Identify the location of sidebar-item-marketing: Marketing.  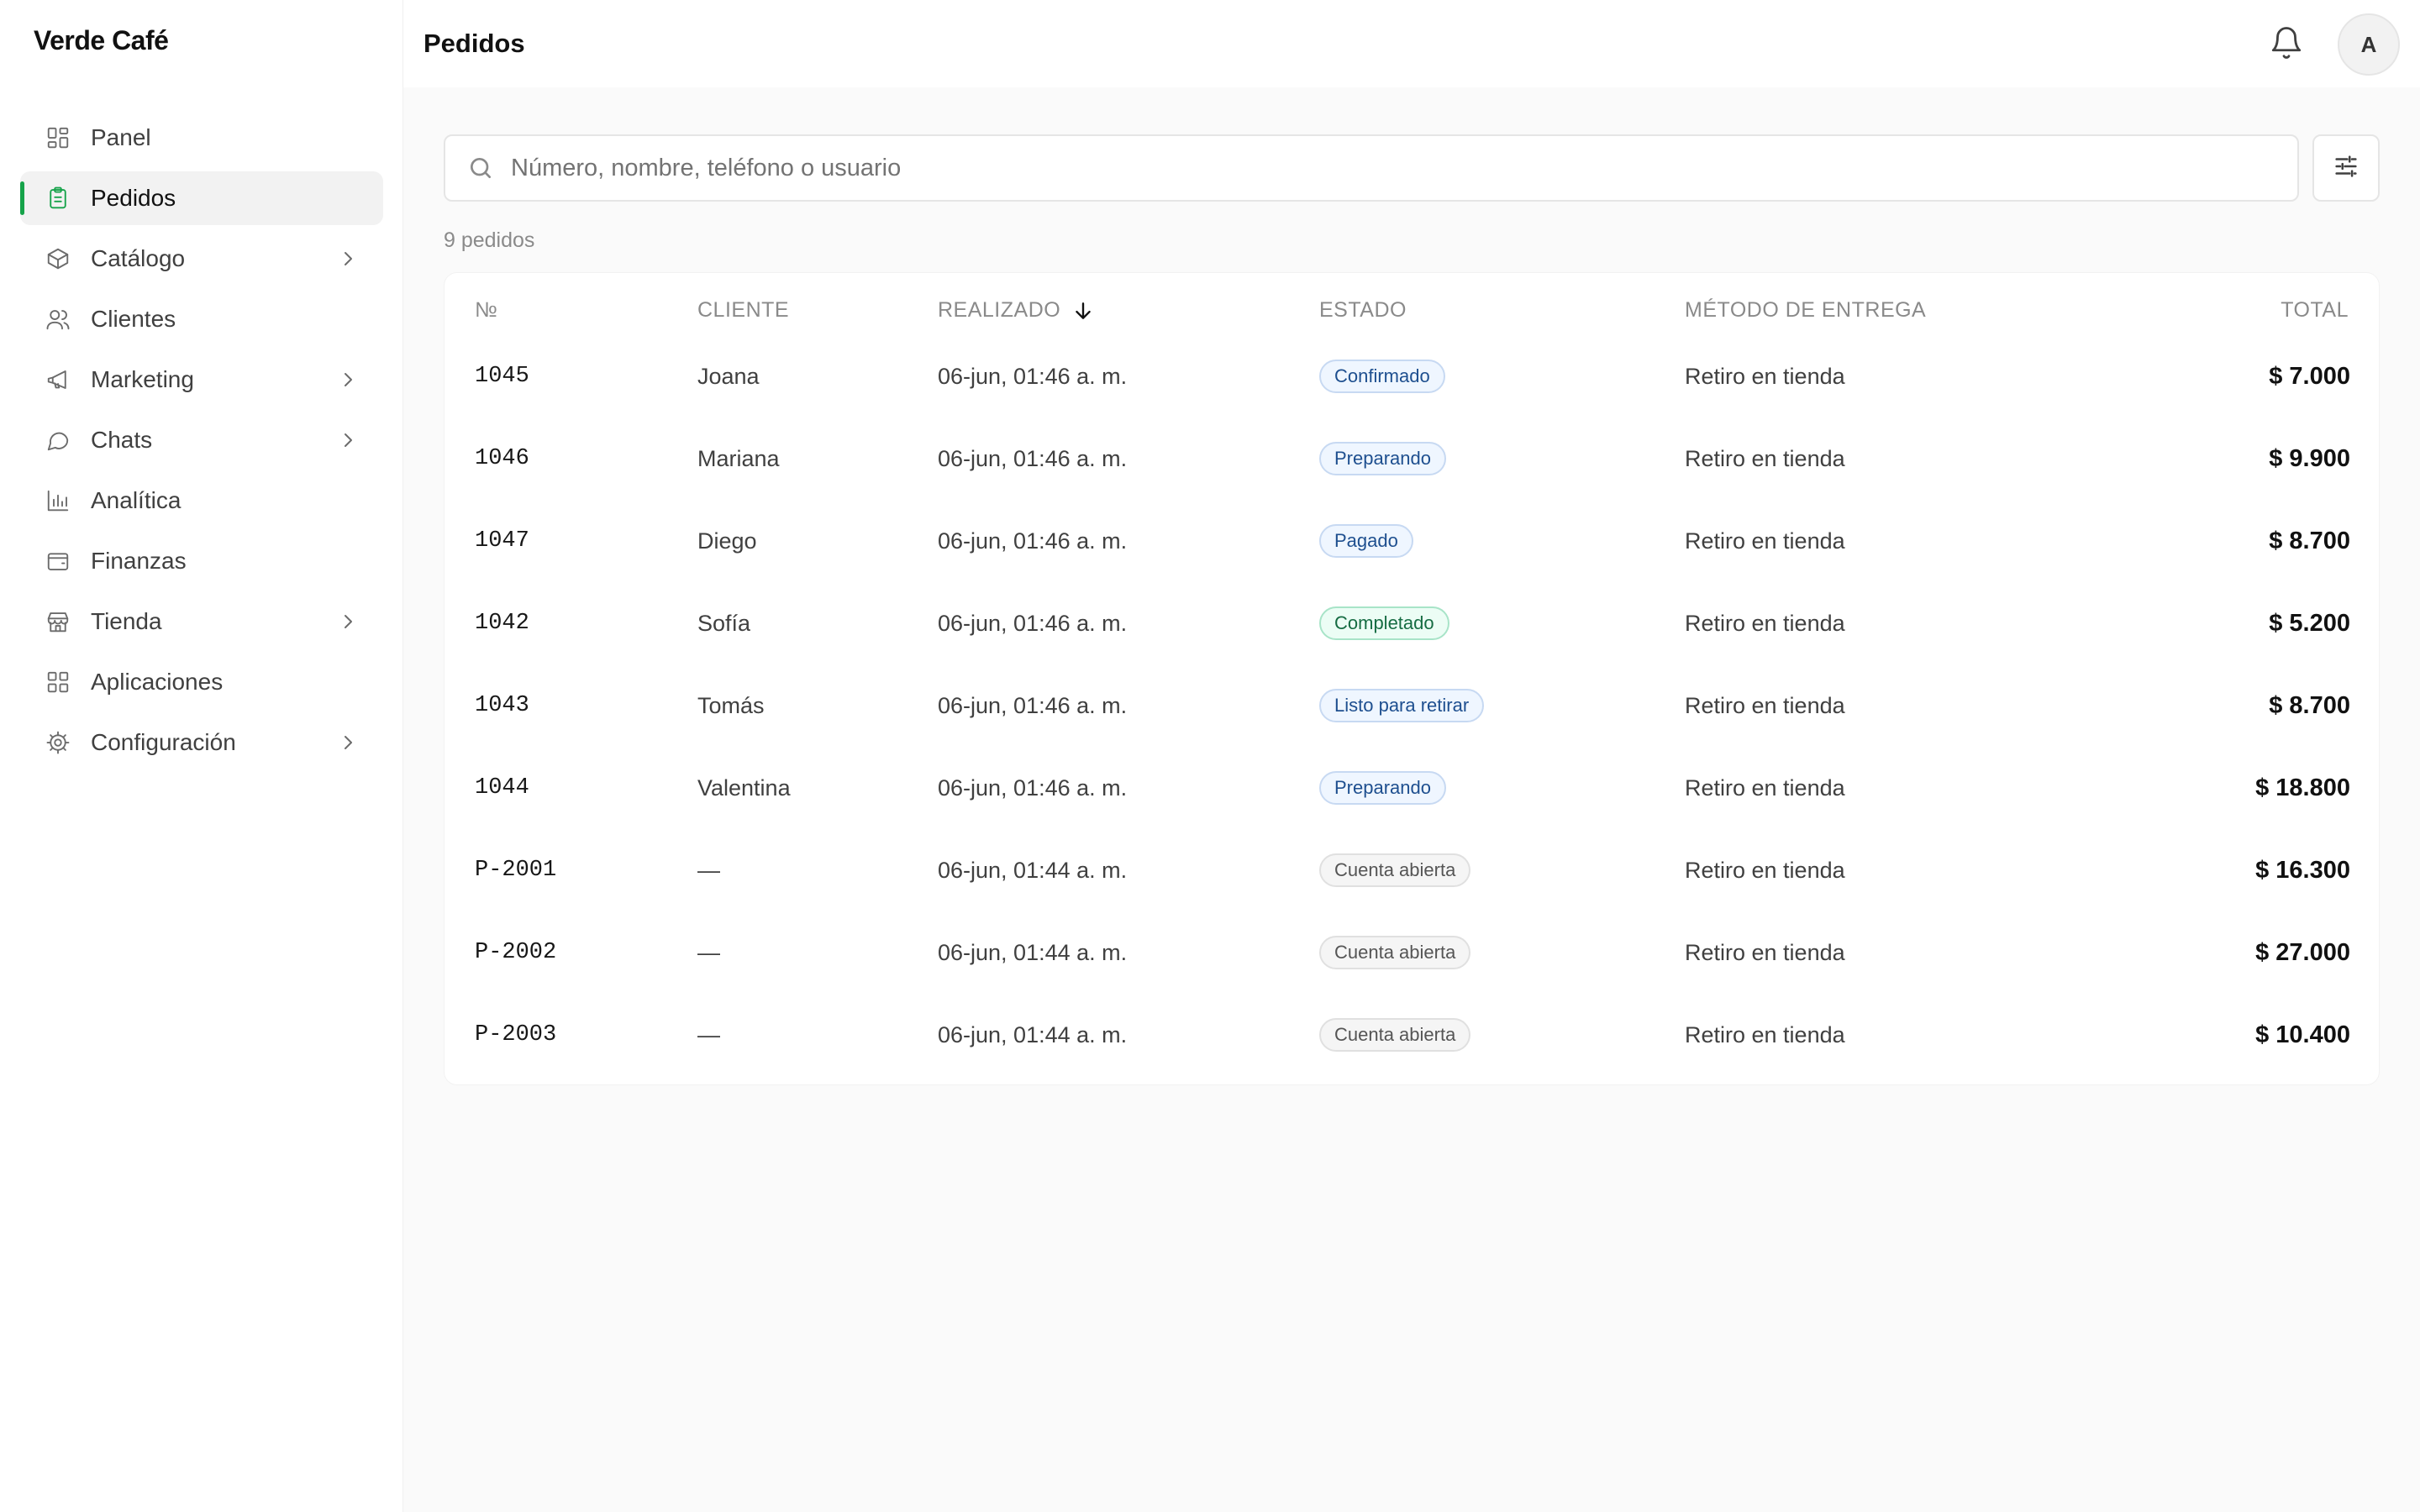
(202, 380).